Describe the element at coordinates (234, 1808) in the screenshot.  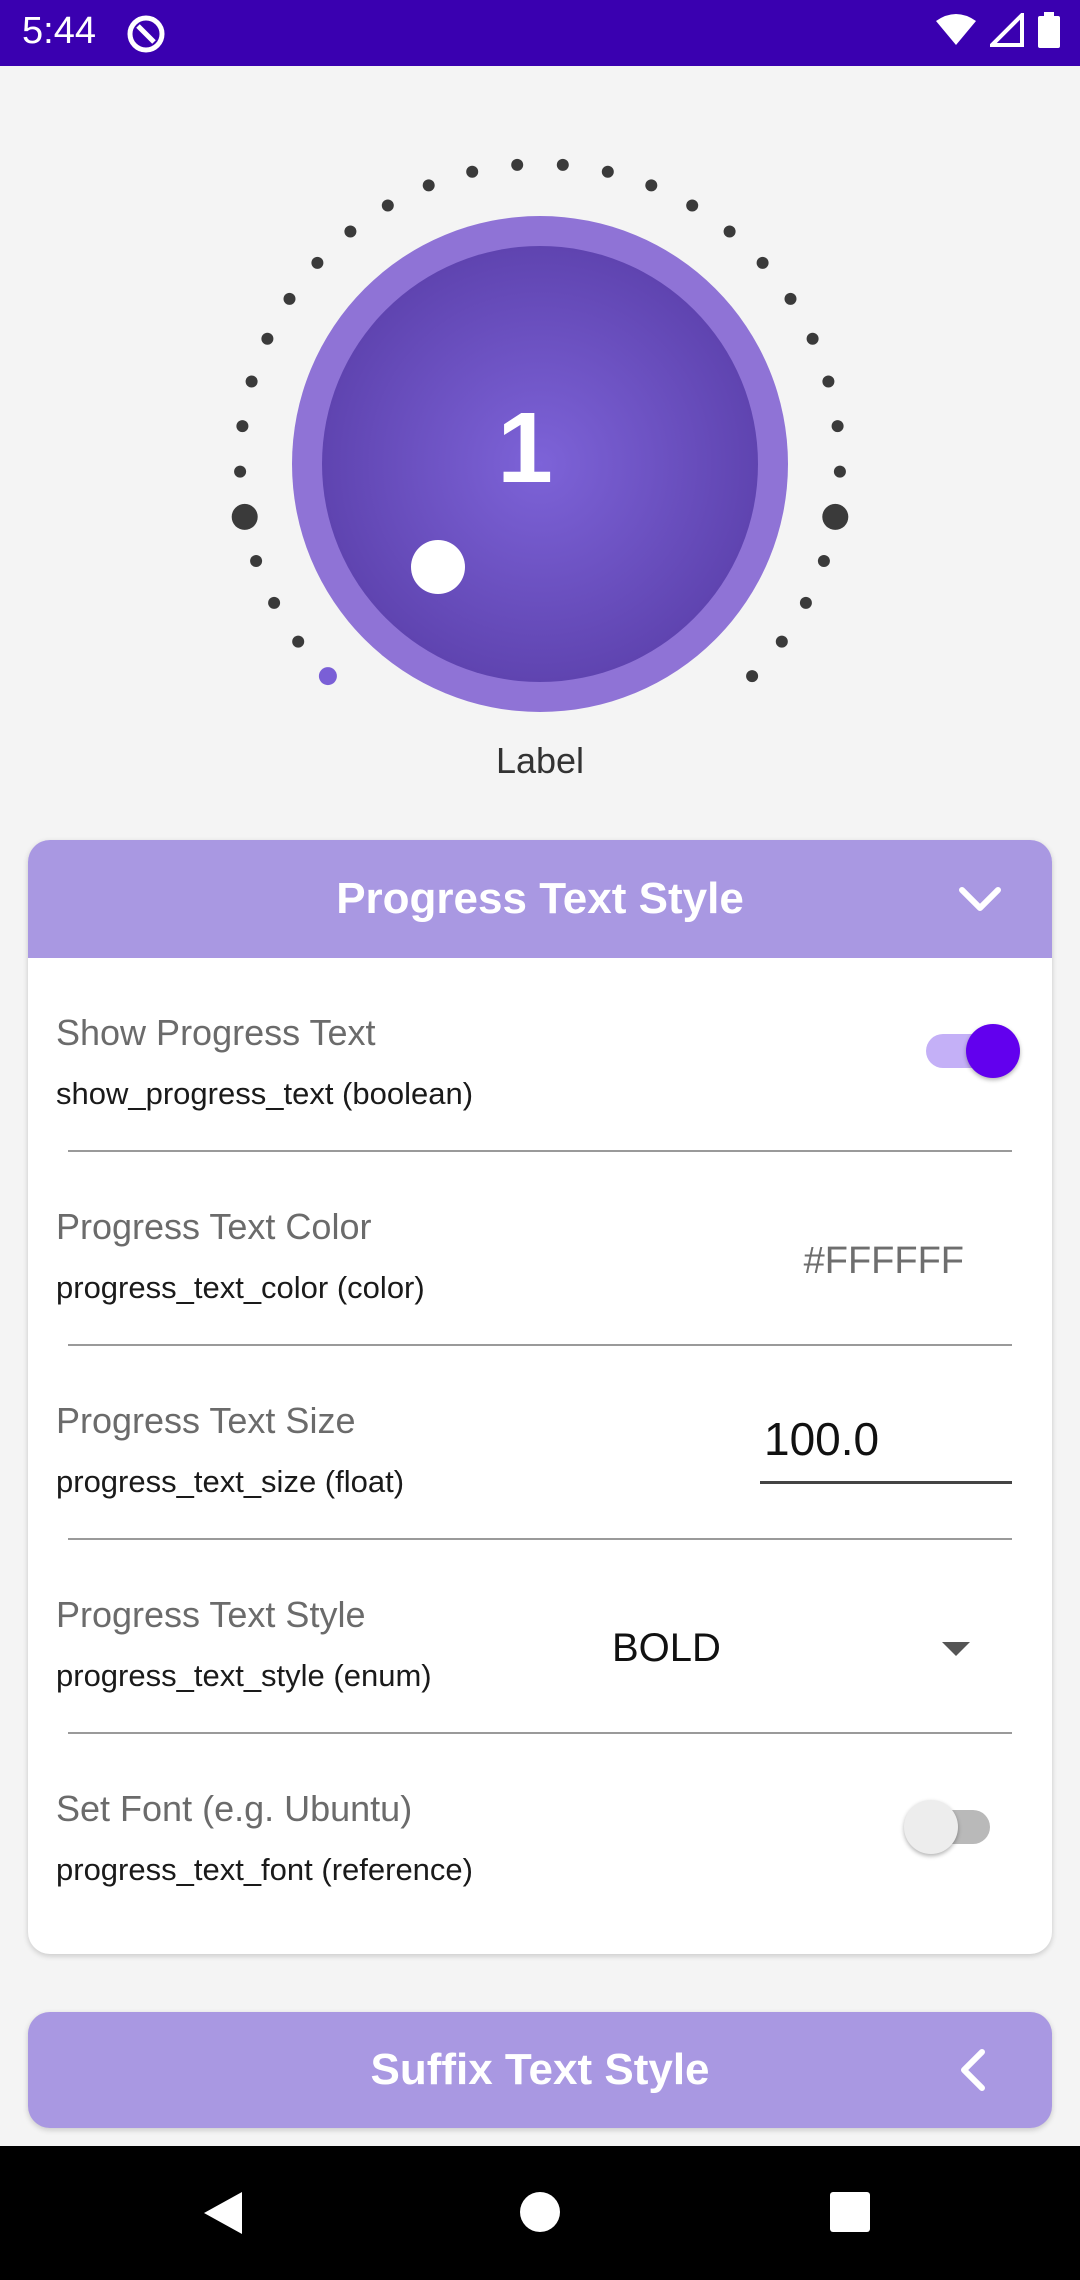
I see `row-title: Set Font (e.g. Ubuntu)` at that location.